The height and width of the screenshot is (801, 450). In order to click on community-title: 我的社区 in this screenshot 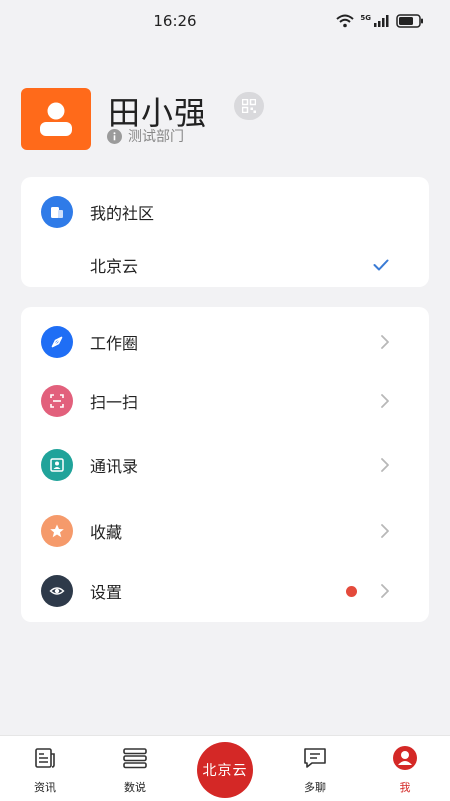, I will do `click(122, 213)`.